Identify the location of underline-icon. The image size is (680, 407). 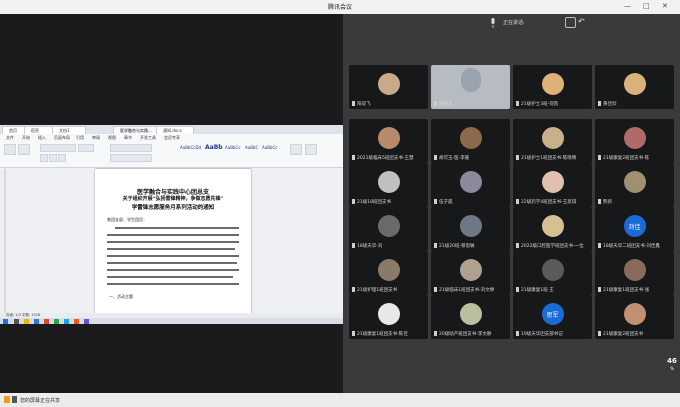
(62, 158).